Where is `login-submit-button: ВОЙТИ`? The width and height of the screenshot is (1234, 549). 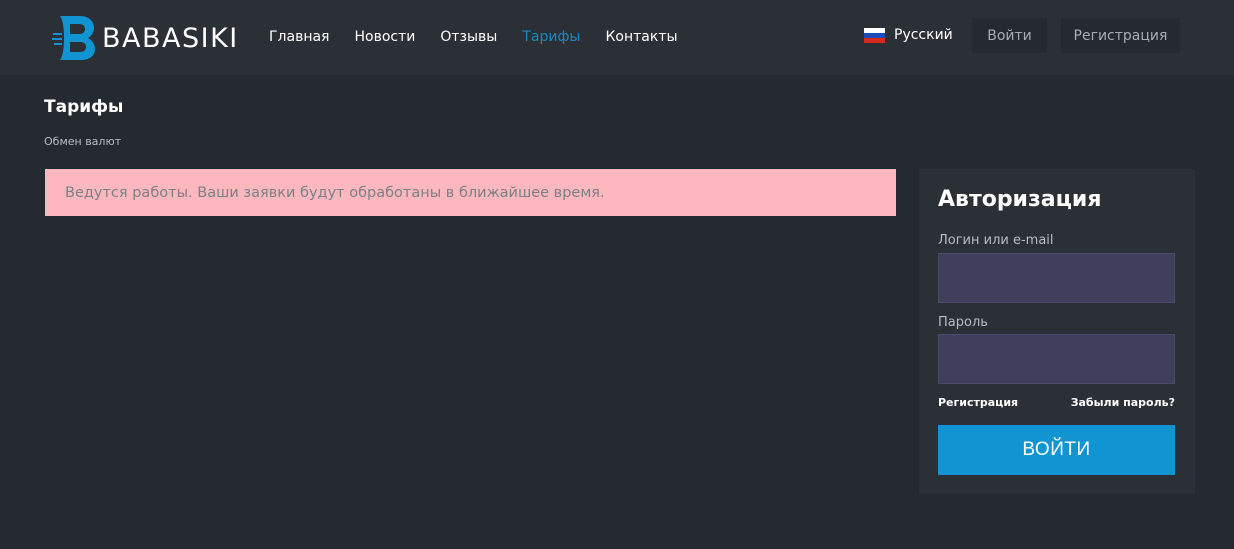
login-submit-button: ВОЙТИ is located at coordinates (1056, 450).